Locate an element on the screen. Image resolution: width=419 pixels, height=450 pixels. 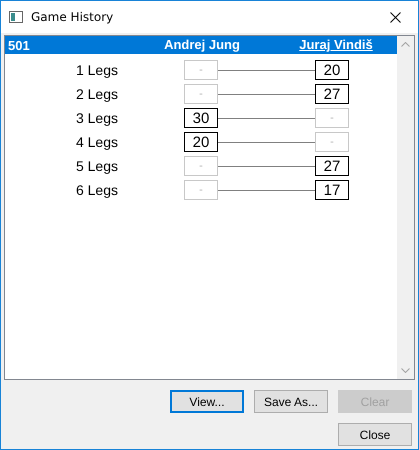
leg-label: 3 Legs is located at coordinates (96, 118).